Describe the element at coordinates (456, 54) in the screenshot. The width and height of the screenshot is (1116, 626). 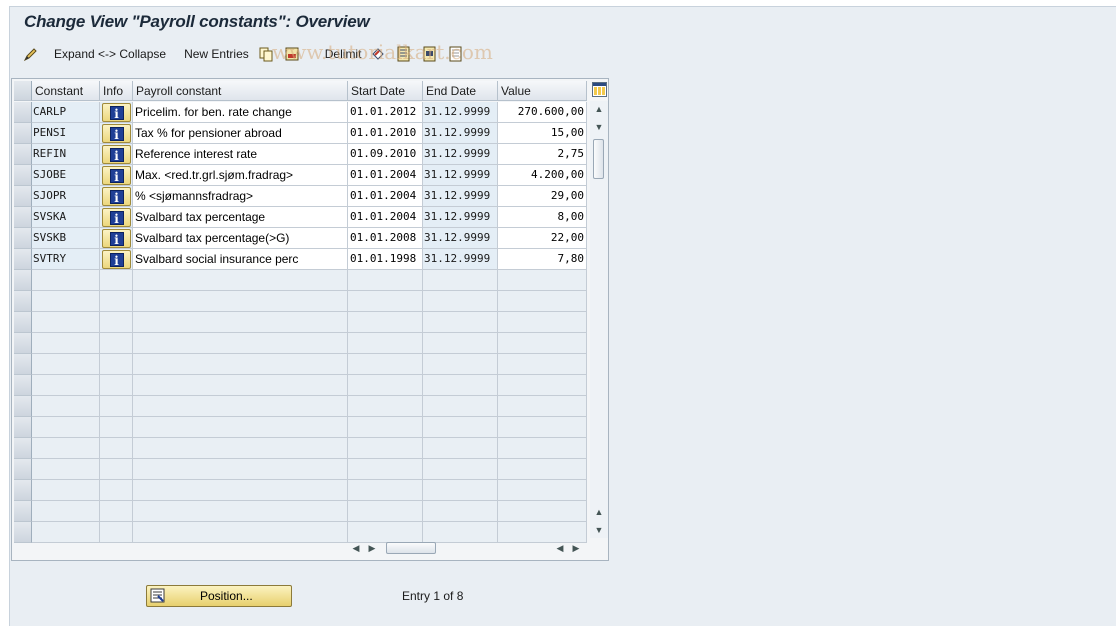
I see `deselect-all-button` at that location.